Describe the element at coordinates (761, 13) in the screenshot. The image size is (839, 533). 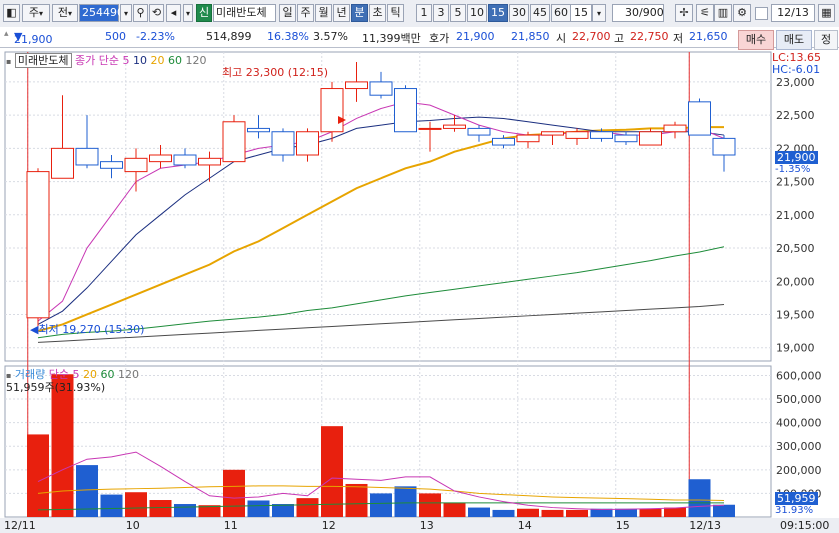
I see `date-checkbox` at that location.